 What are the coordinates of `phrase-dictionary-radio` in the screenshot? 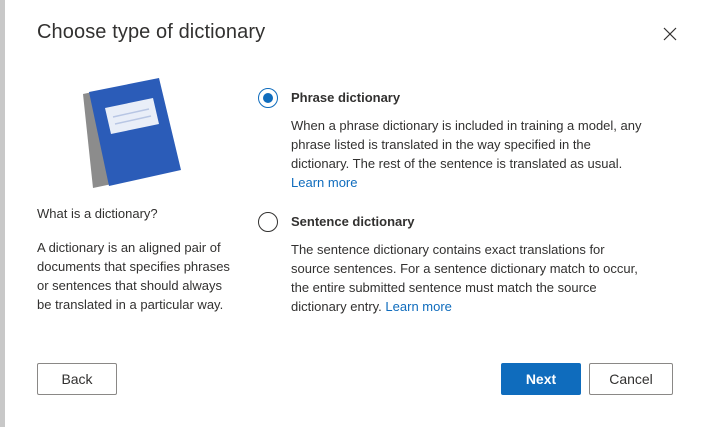 It's located at (268, 98).